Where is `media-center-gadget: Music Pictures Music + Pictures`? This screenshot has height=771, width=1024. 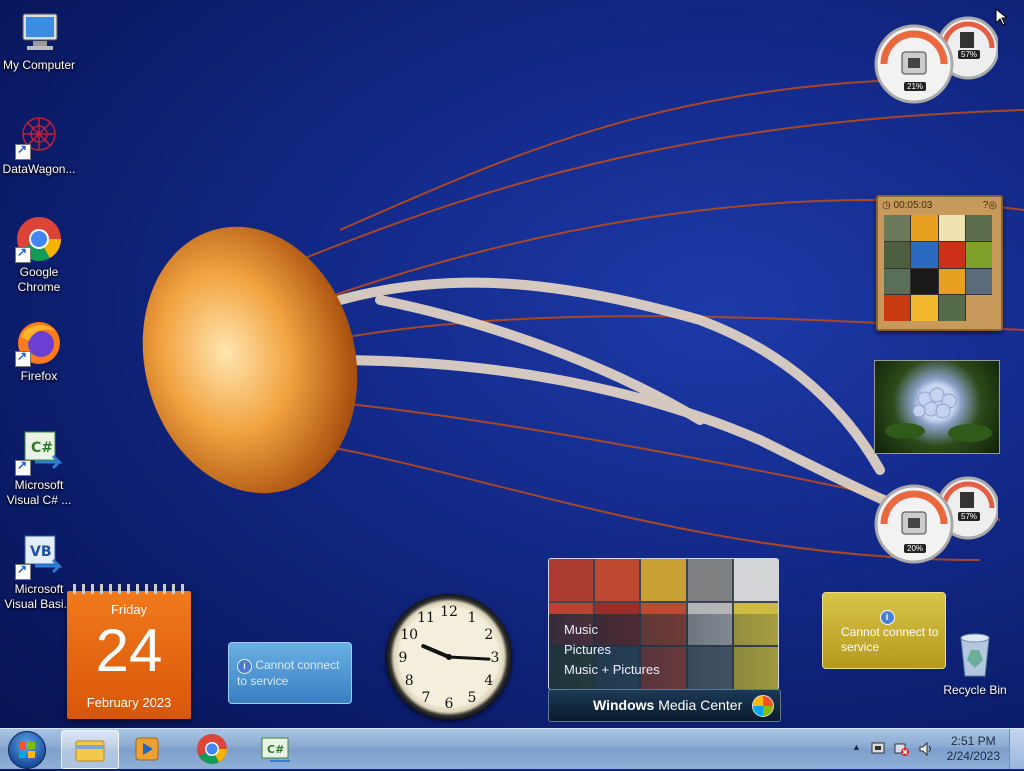 media-center-gadget: Music Pictures Music + Pictures is located at coordinates (663, 624).